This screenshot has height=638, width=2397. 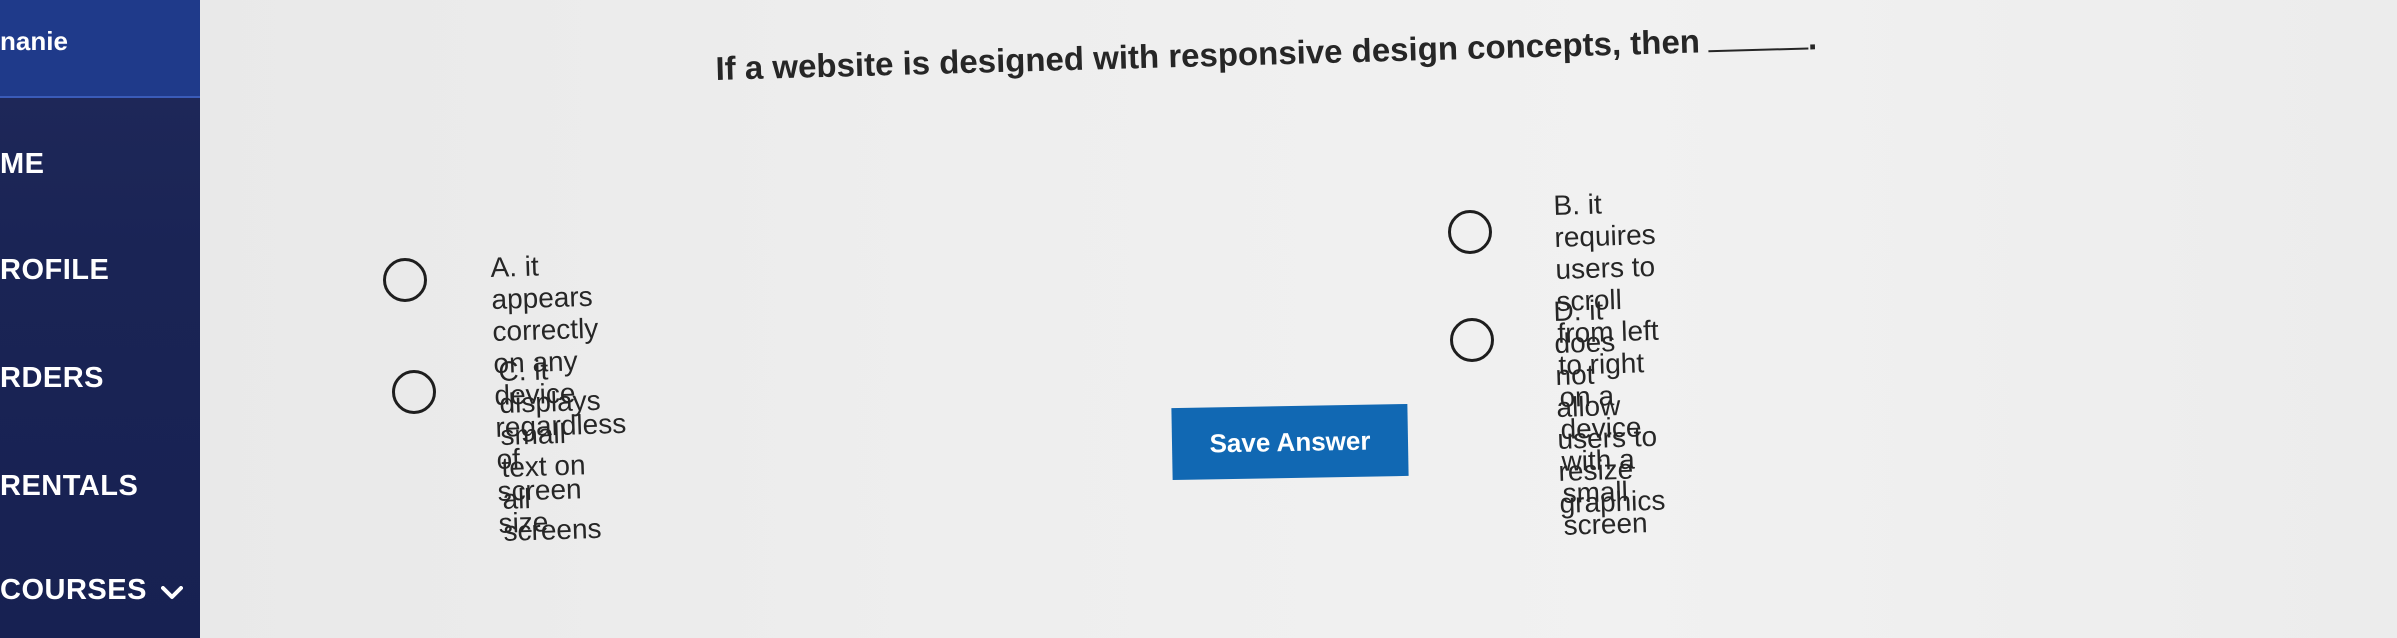 I want to click on option-c-text: C. it displays small text on all screens, so click(x=551, y=450).